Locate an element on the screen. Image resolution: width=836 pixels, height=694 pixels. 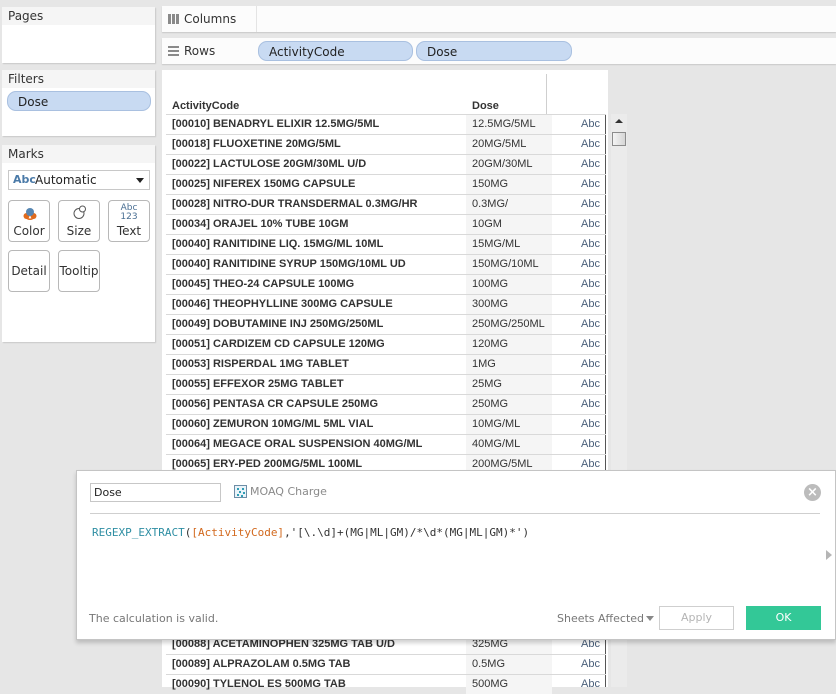
cell-activitycode: [00060] ZEMURON 10MG/ML 5ML VIAL is located at coordinates (272, 424).